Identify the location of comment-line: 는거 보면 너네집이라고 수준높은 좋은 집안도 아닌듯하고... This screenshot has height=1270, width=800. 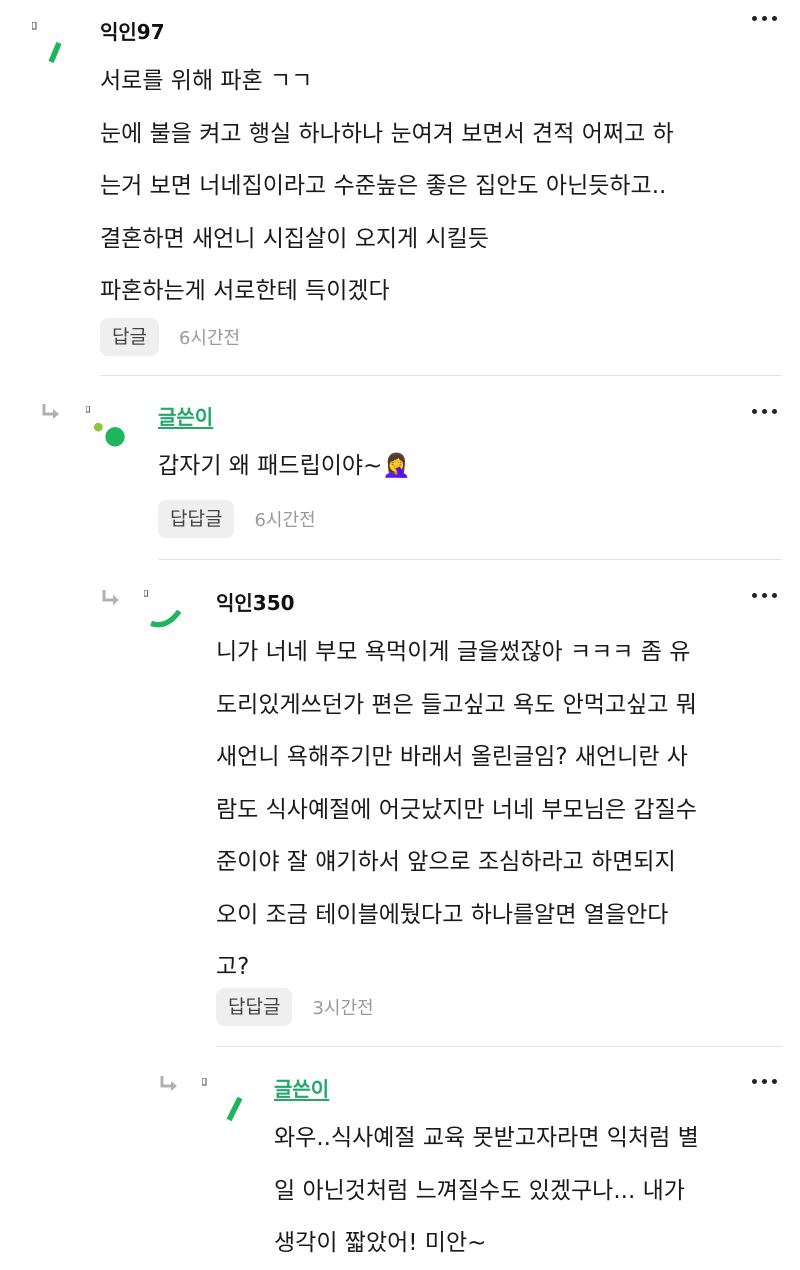
(383, 186).